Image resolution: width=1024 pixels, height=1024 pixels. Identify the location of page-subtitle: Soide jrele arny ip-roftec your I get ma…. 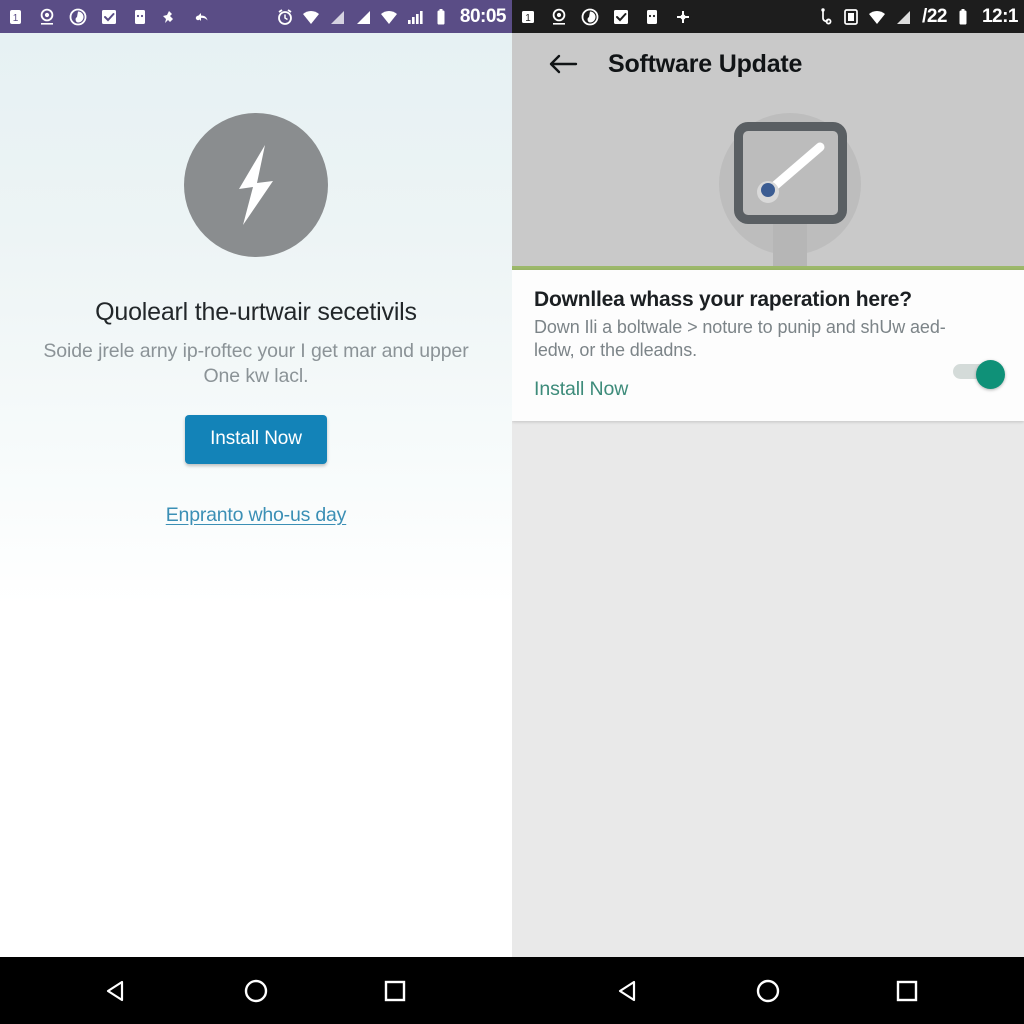
(256, 363).